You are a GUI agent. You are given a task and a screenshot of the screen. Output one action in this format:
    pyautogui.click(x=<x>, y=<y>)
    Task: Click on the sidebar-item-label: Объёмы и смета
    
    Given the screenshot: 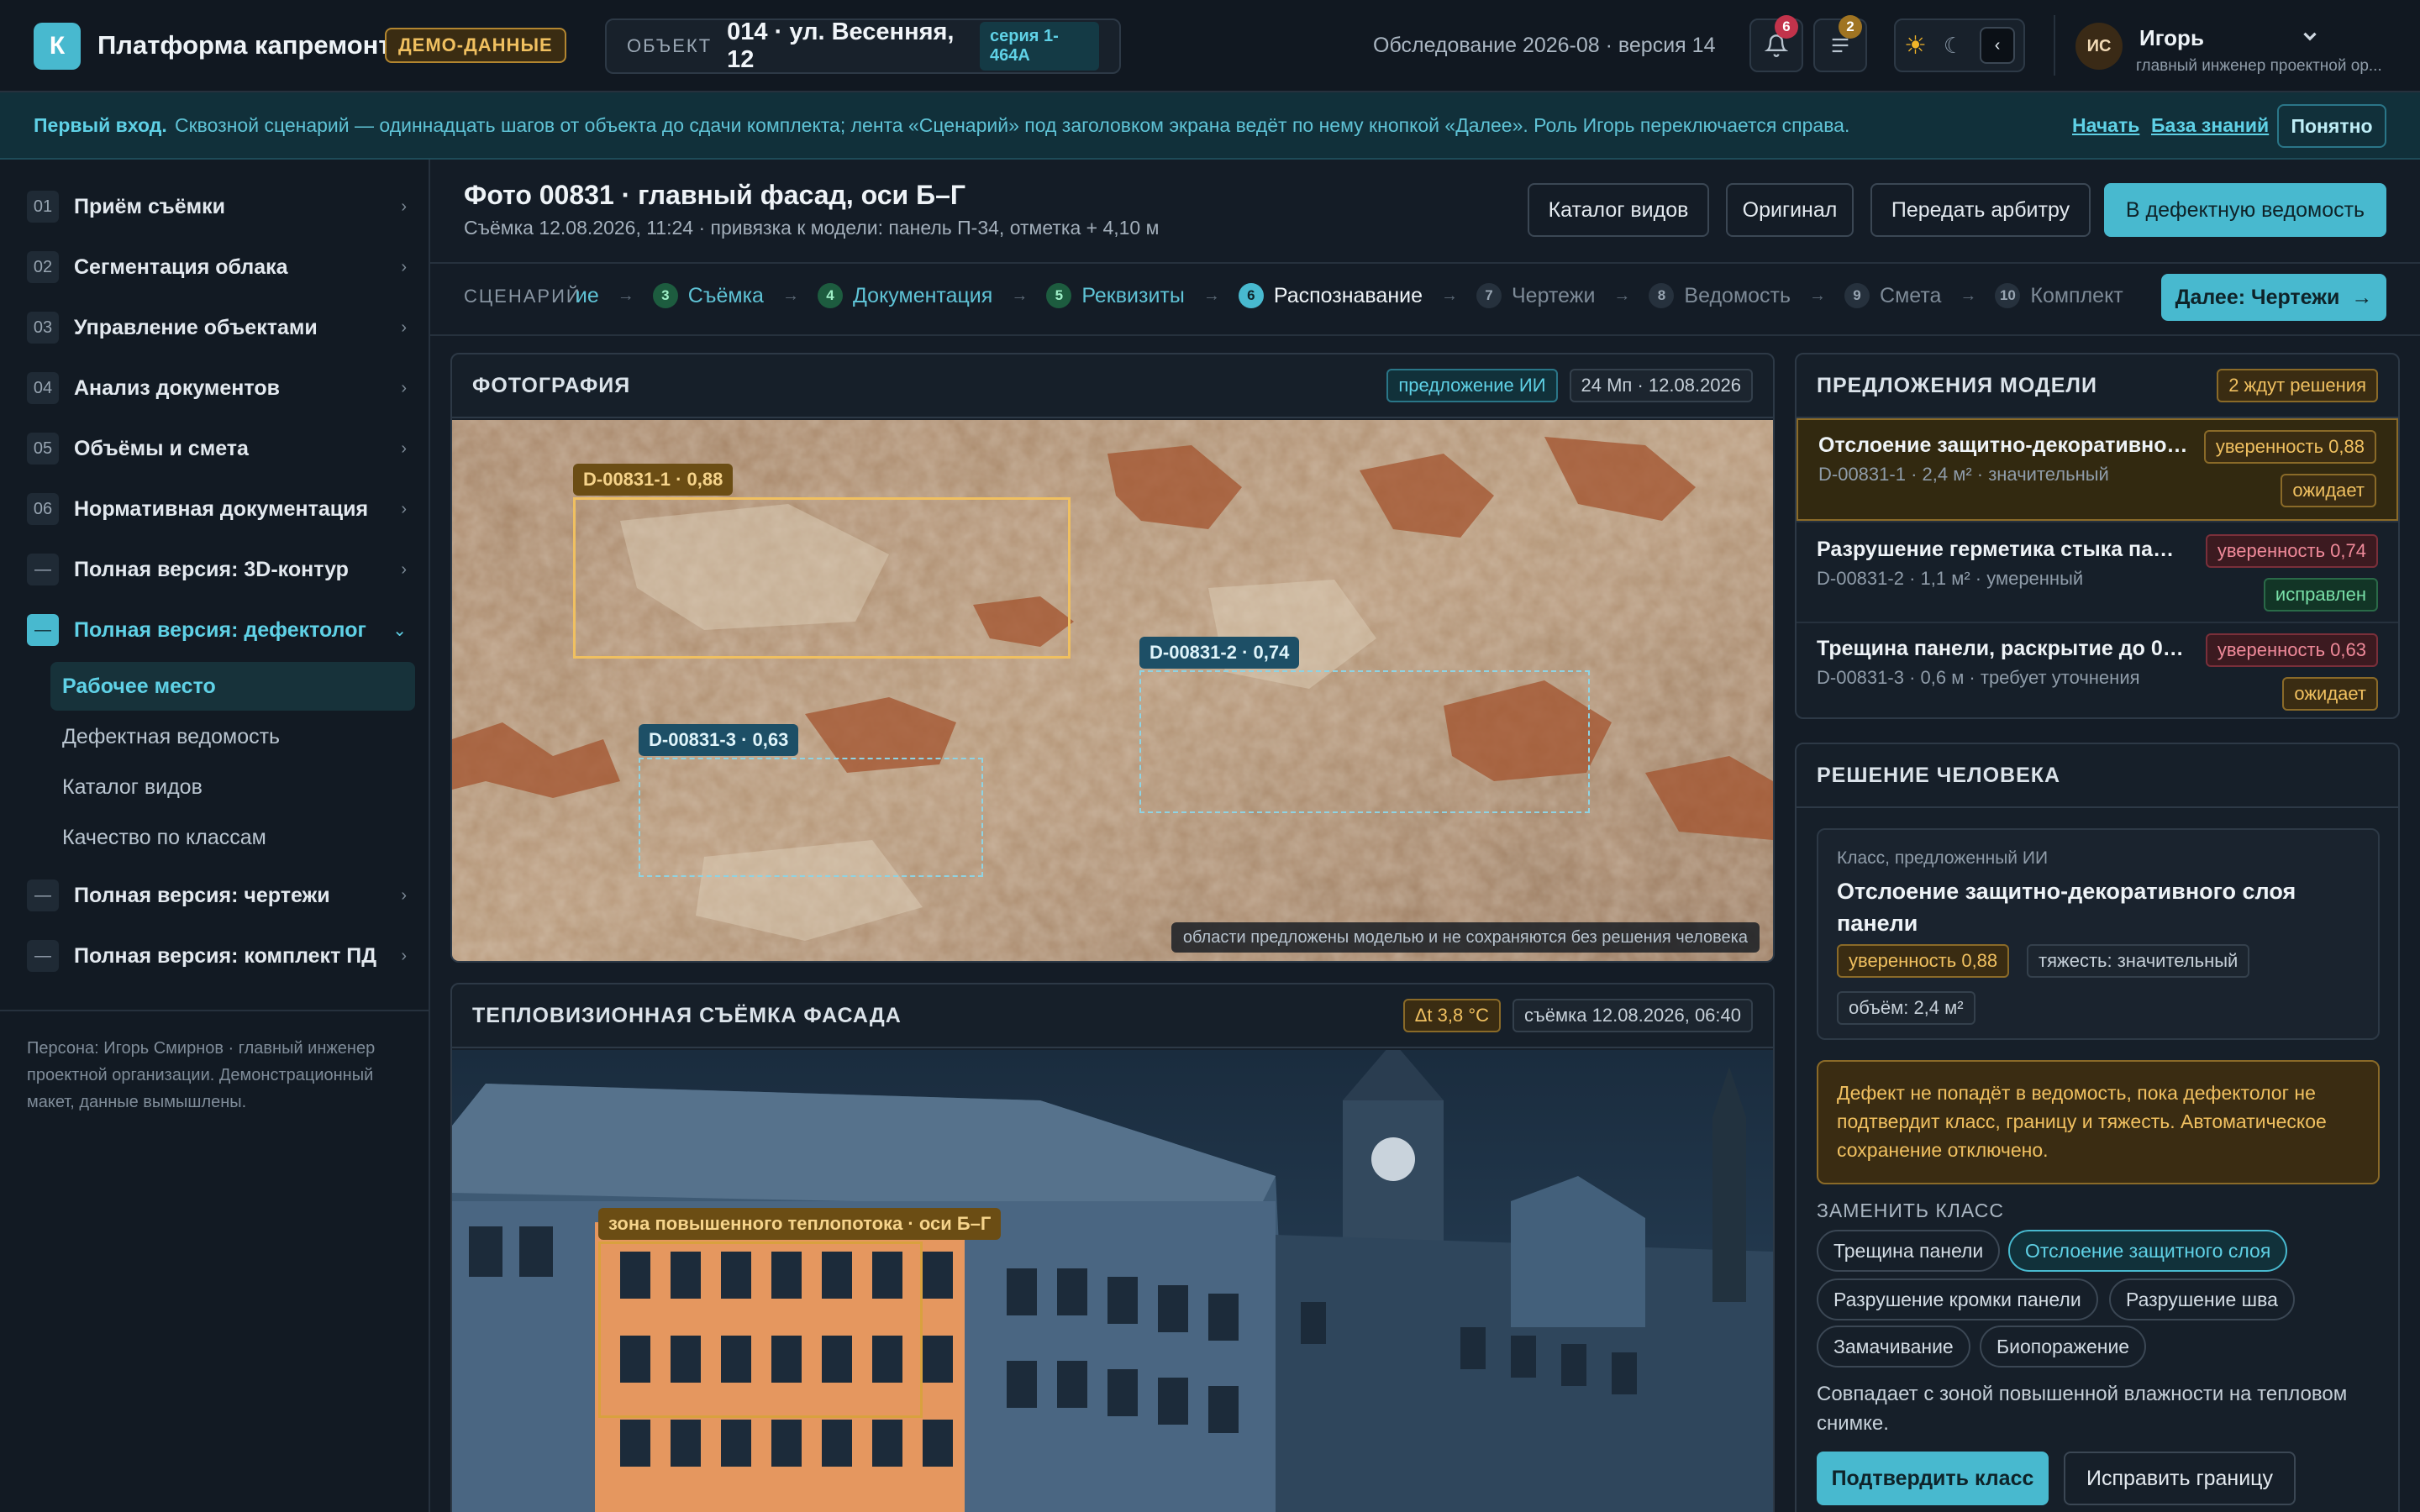 What is the action you would take?
    pyautogui.click(x=161, y=448)
    